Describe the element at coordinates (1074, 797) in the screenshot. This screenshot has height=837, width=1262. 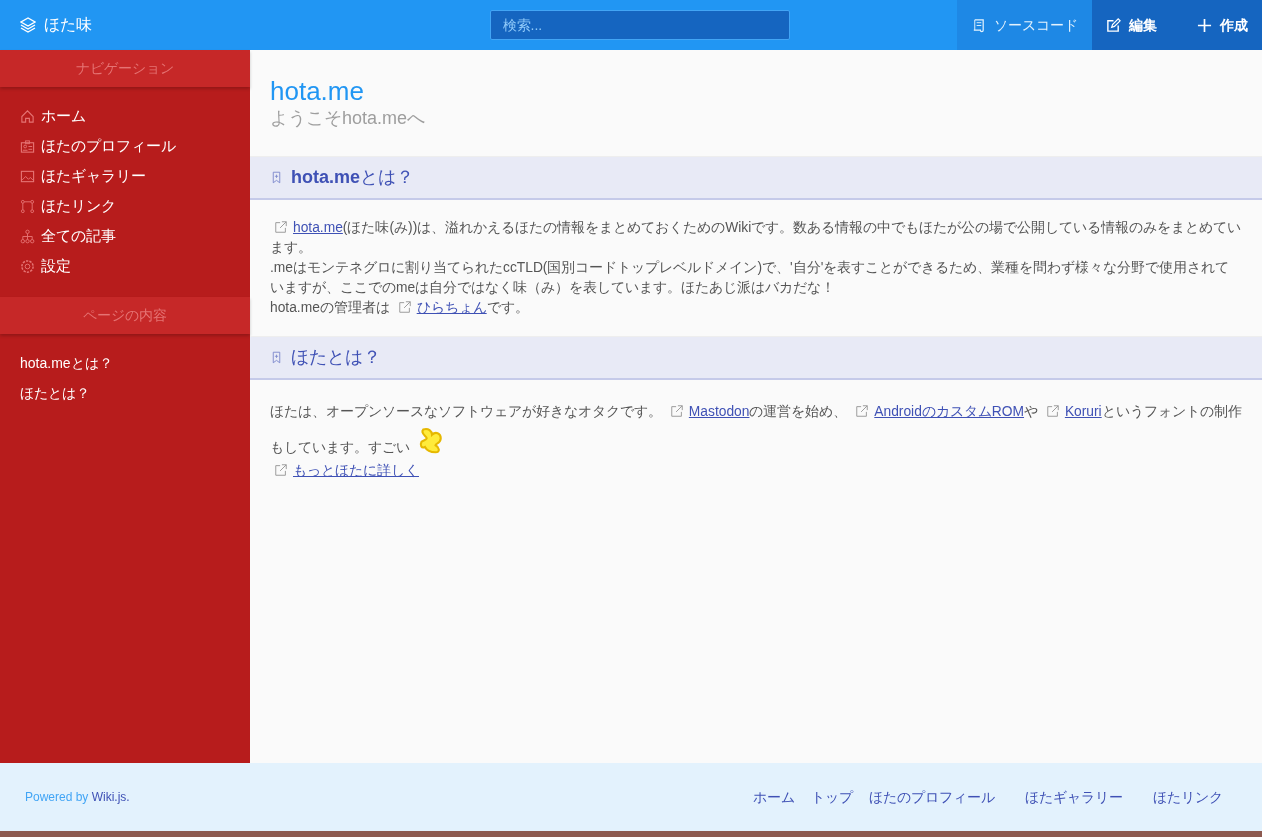
I see `footer-link: ほたギャラリー` at that location.